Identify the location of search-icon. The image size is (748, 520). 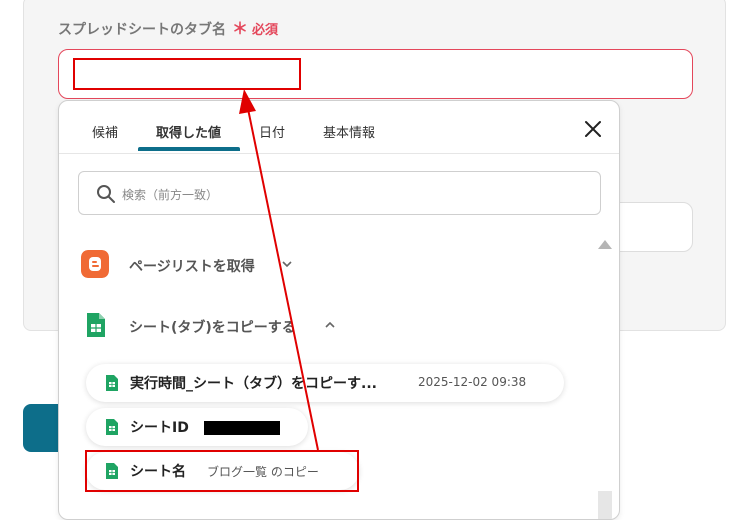
(106, 194).